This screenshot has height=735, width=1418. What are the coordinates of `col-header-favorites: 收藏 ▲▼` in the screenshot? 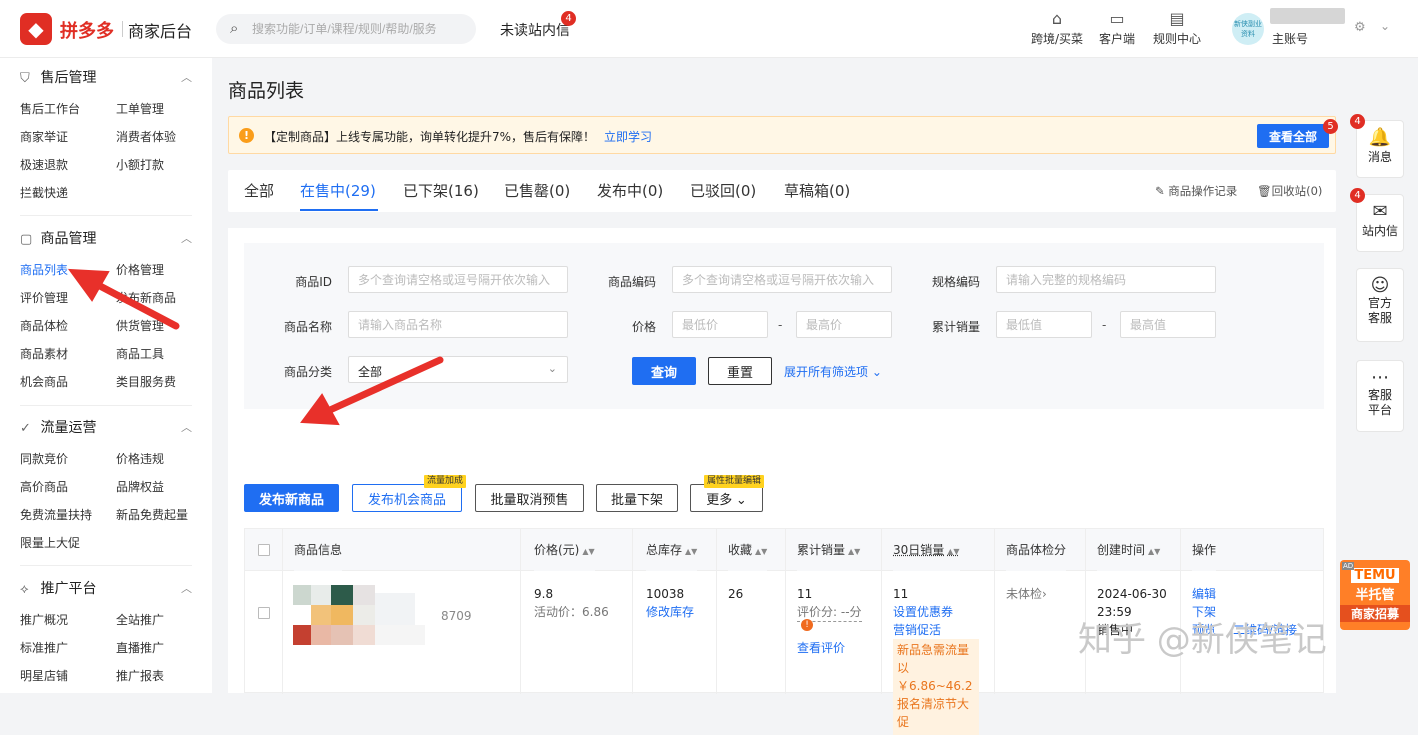 It's located at (748, 550).